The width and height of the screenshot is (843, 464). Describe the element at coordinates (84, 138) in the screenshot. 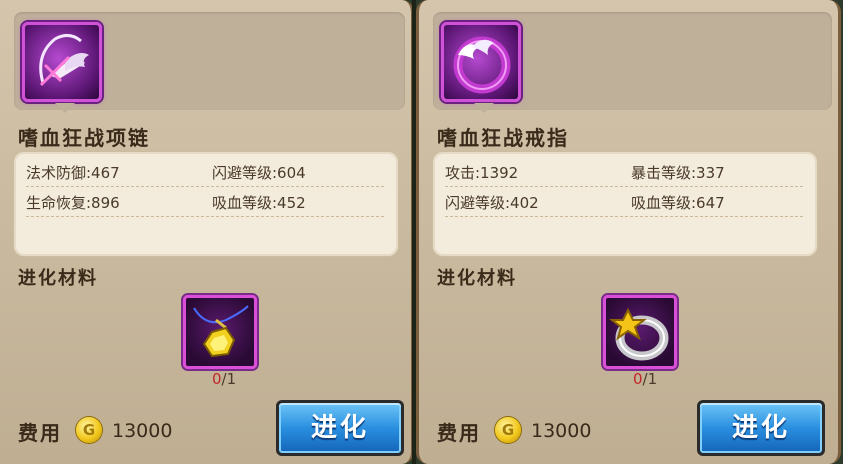

I see `item-name: 嗜血狂战项链` at that location.